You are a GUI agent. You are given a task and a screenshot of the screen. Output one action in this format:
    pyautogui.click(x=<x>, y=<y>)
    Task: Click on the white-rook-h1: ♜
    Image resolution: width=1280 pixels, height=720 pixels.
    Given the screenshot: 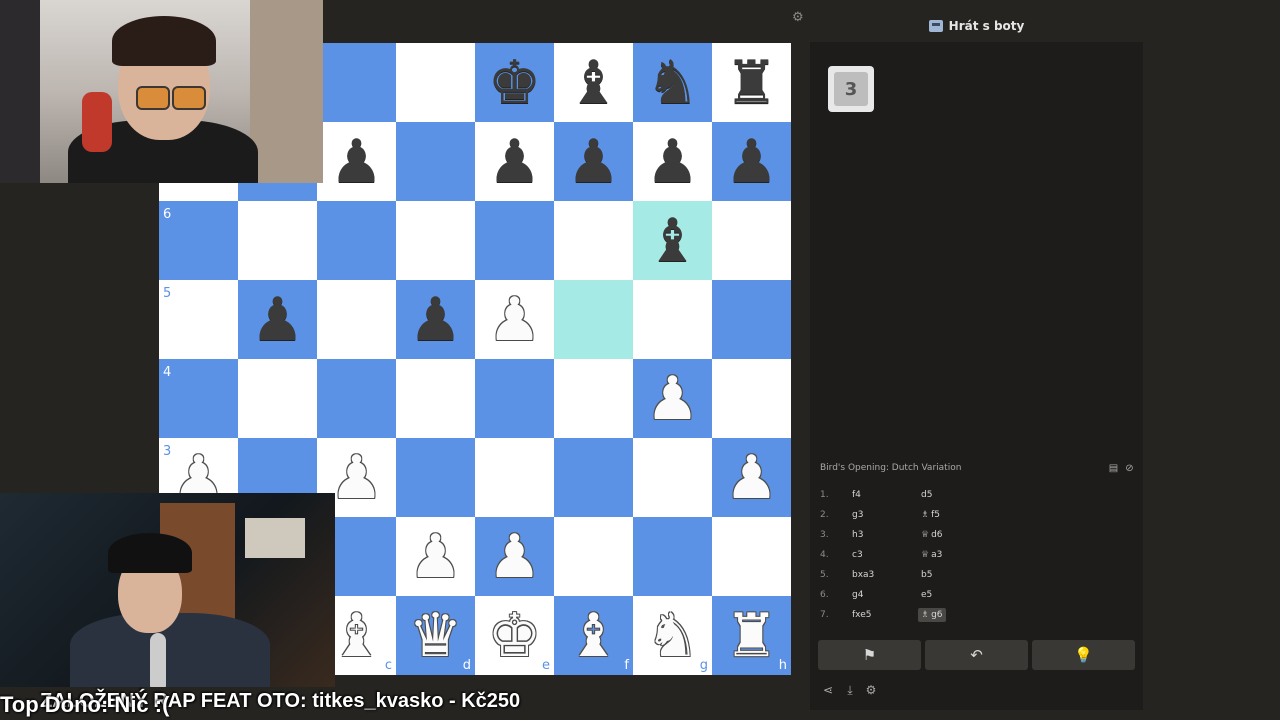 What is the action you would take?
    pyautogui.click(x=751, y=635)
    